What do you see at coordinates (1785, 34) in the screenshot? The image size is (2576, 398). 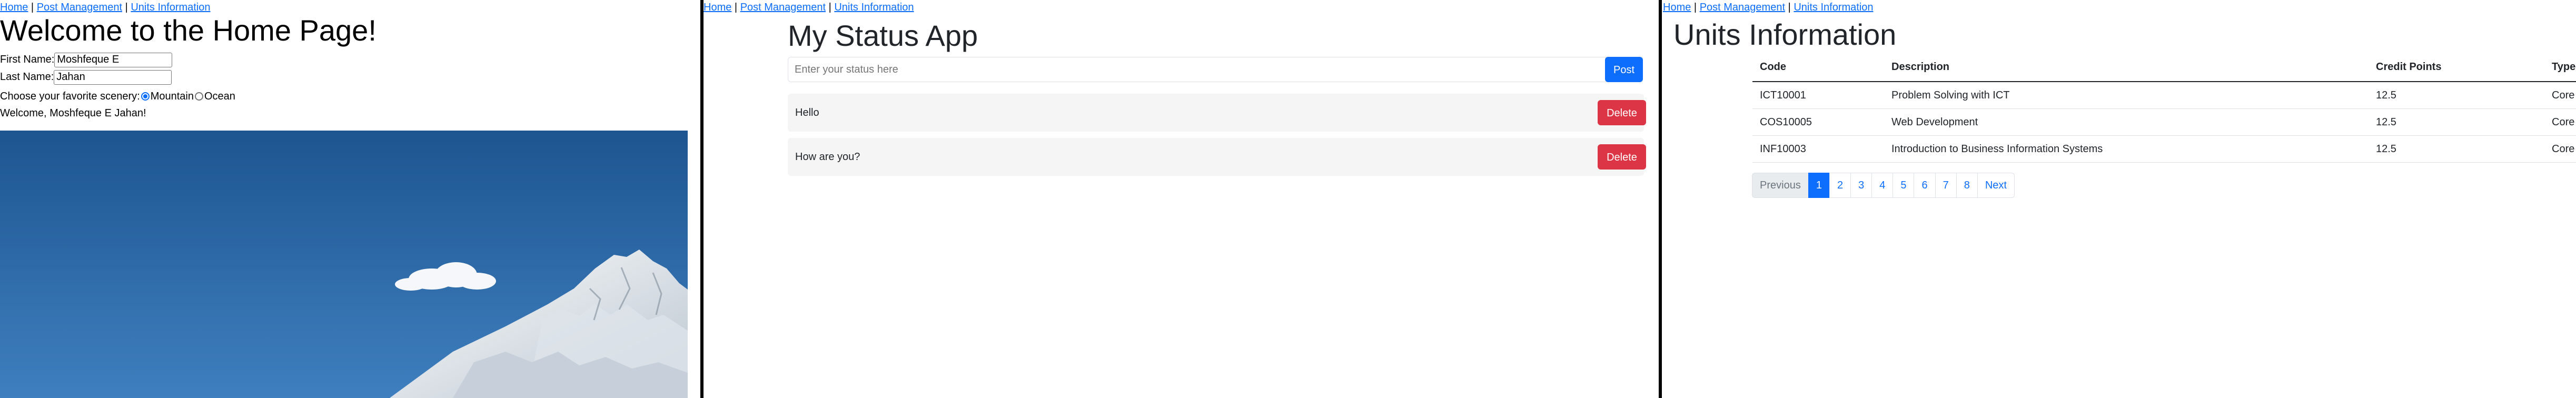 I see `page-title: Units Information` at bounding box center [1785, 34].